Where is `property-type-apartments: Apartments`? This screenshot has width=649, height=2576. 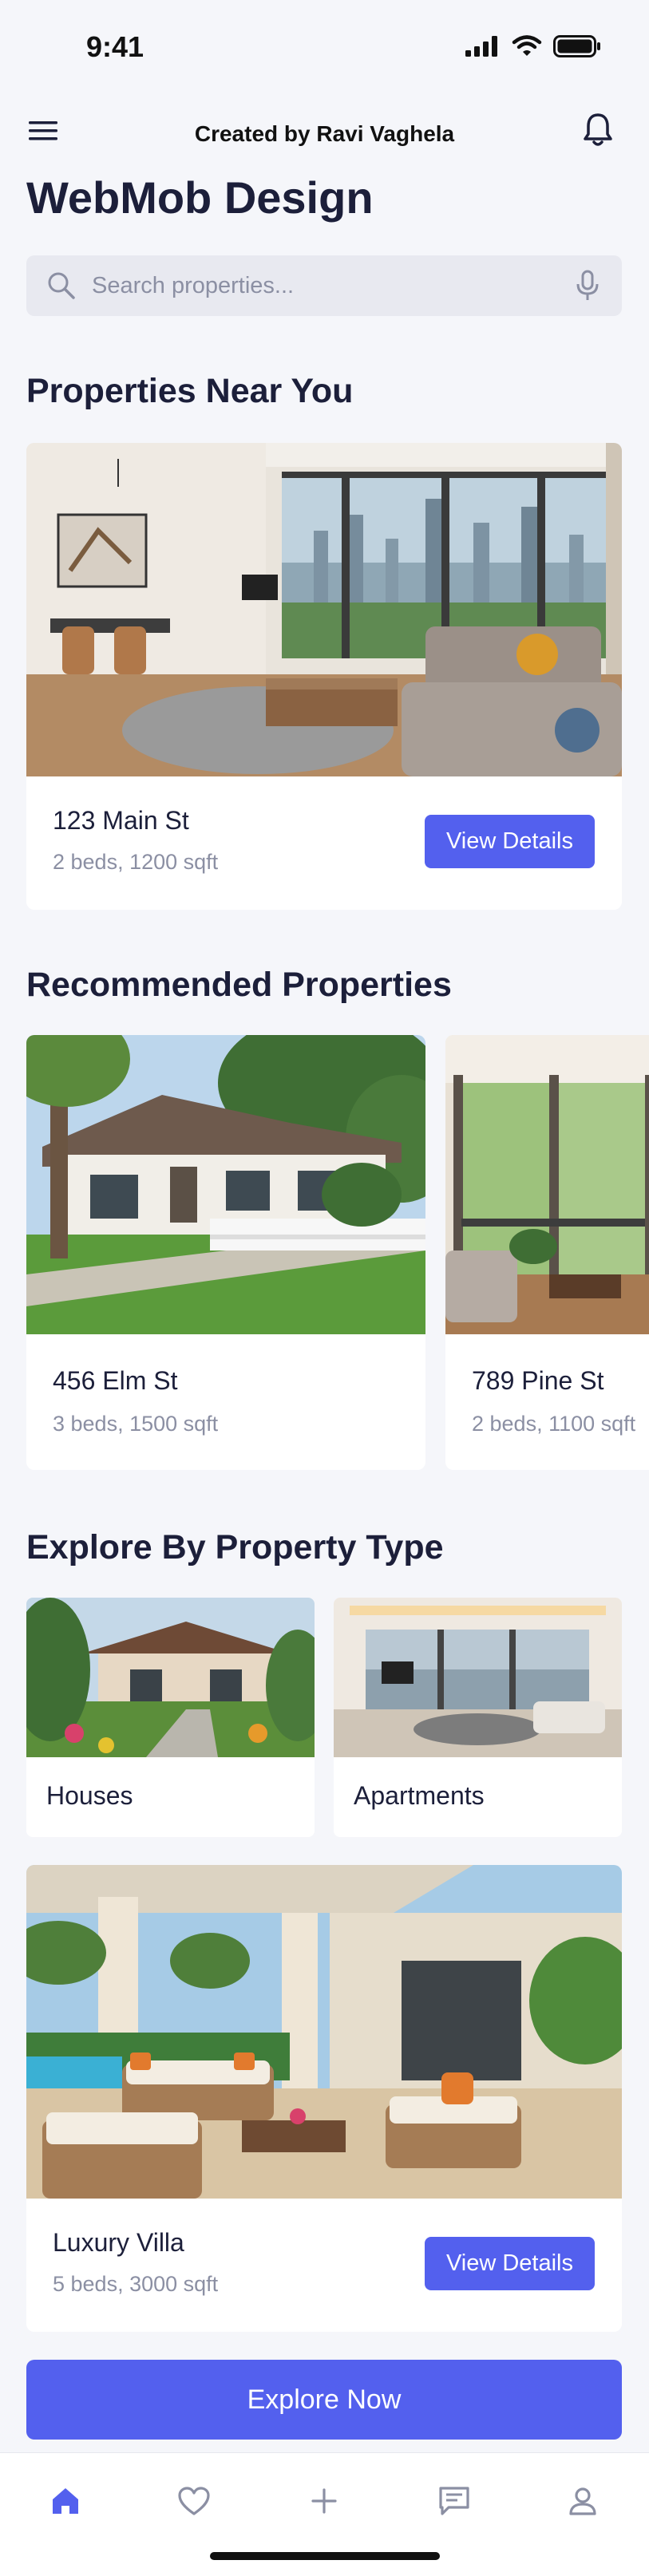
property-type-apartments: Apartments is located at coordinates (478, 1717).